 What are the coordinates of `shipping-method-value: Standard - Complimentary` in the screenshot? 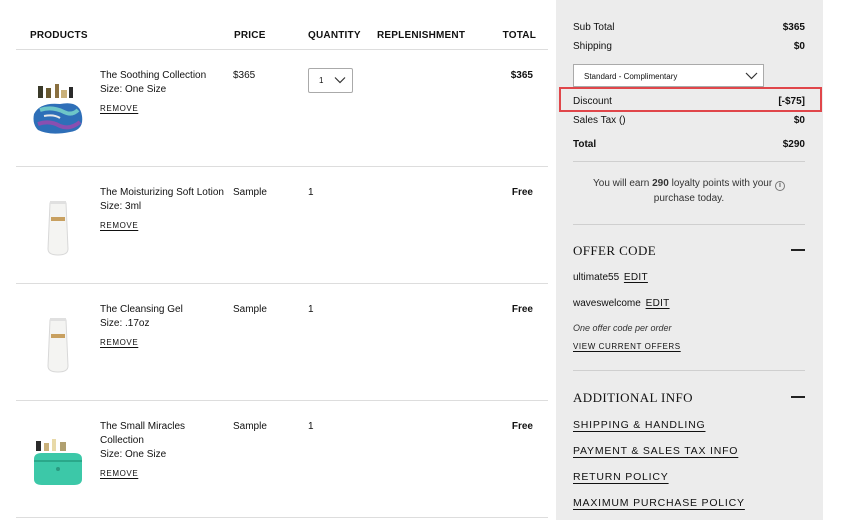 It's located at (631, 76).